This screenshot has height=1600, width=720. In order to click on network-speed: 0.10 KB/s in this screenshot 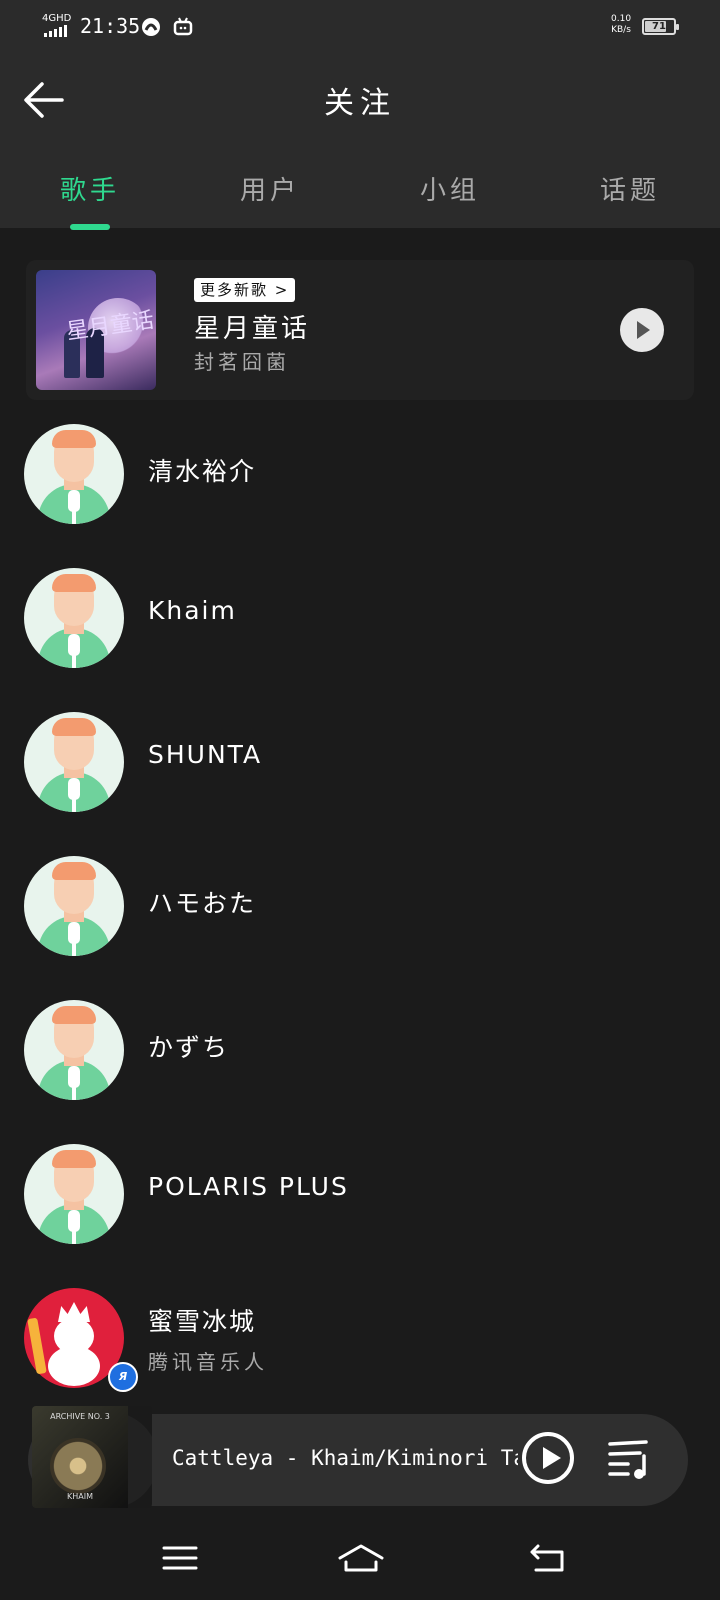, I will do `click(621, 25)`.